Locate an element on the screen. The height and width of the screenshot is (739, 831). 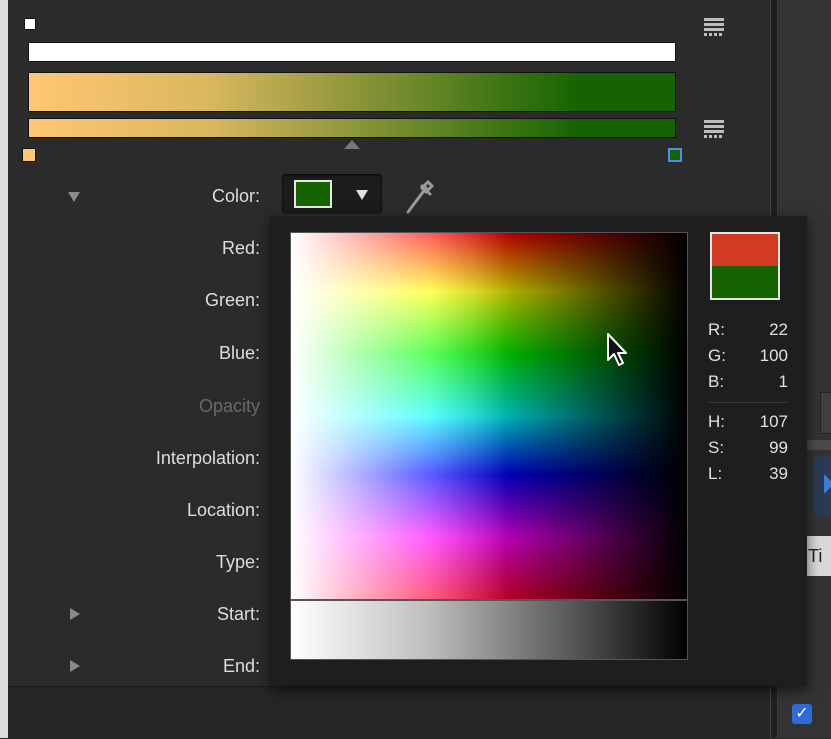
start-color-stop is located at coordinates (29, 155).